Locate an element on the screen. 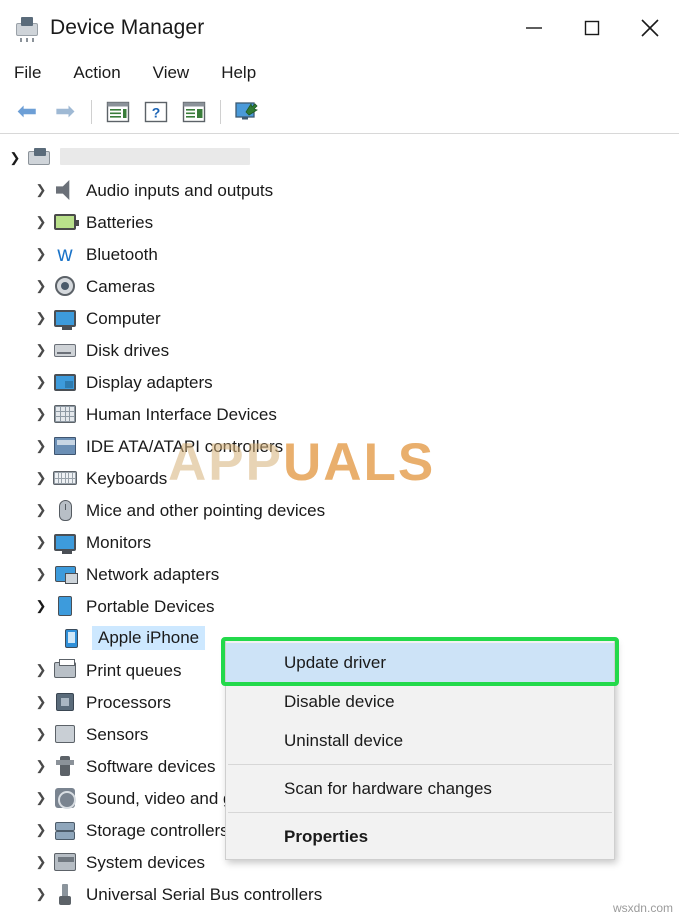  help-button: ? is located at coordinates (156, 112).